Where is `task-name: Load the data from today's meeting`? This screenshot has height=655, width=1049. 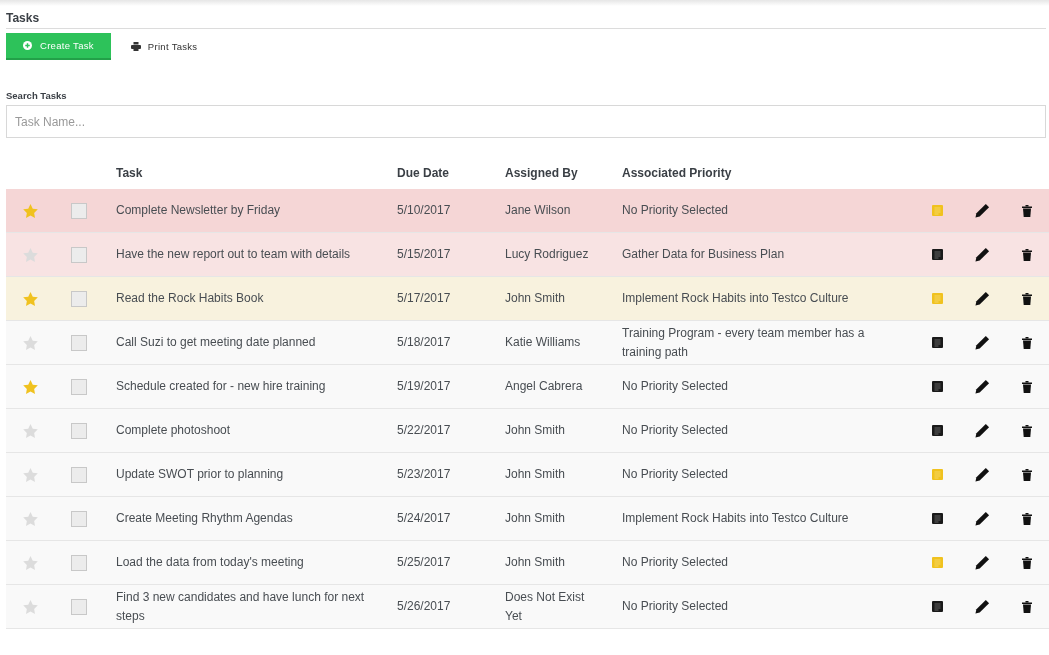 task-name: Load the data from today's meeting is located at coordinates (244, 563).